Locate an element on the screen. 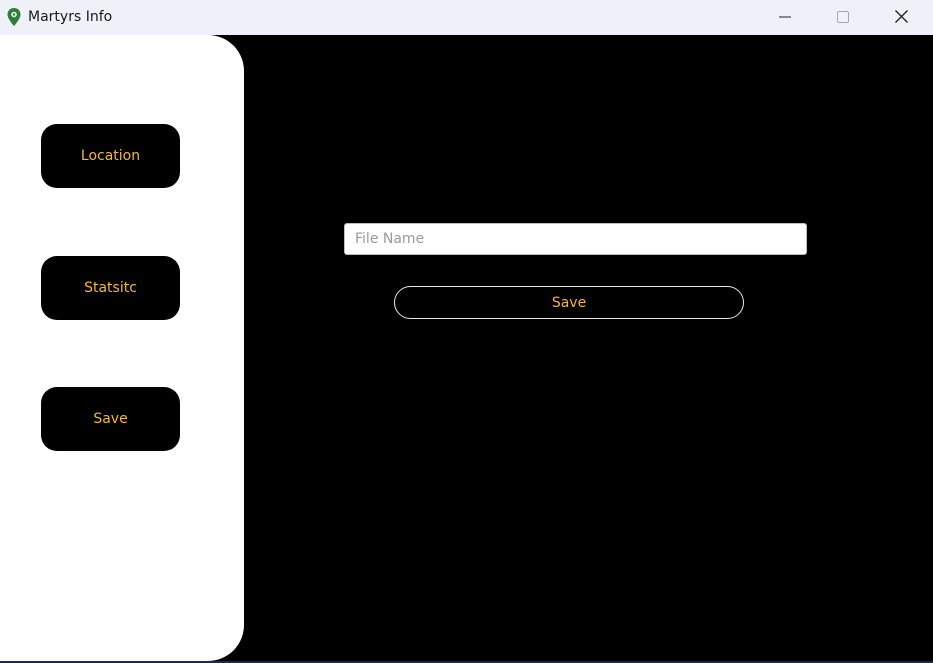 Image resolution: width=933 pixels, height=663 pixels. sidebar-save-button: Save is located at coordinates (110, 419).